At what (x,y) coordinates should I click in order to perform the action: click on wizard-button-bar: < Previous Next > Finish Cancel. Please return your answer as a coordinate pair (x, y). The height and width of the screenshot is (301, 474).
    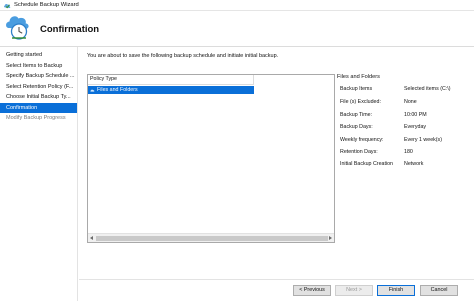
    Looking at the image, I should click on (276, 290).